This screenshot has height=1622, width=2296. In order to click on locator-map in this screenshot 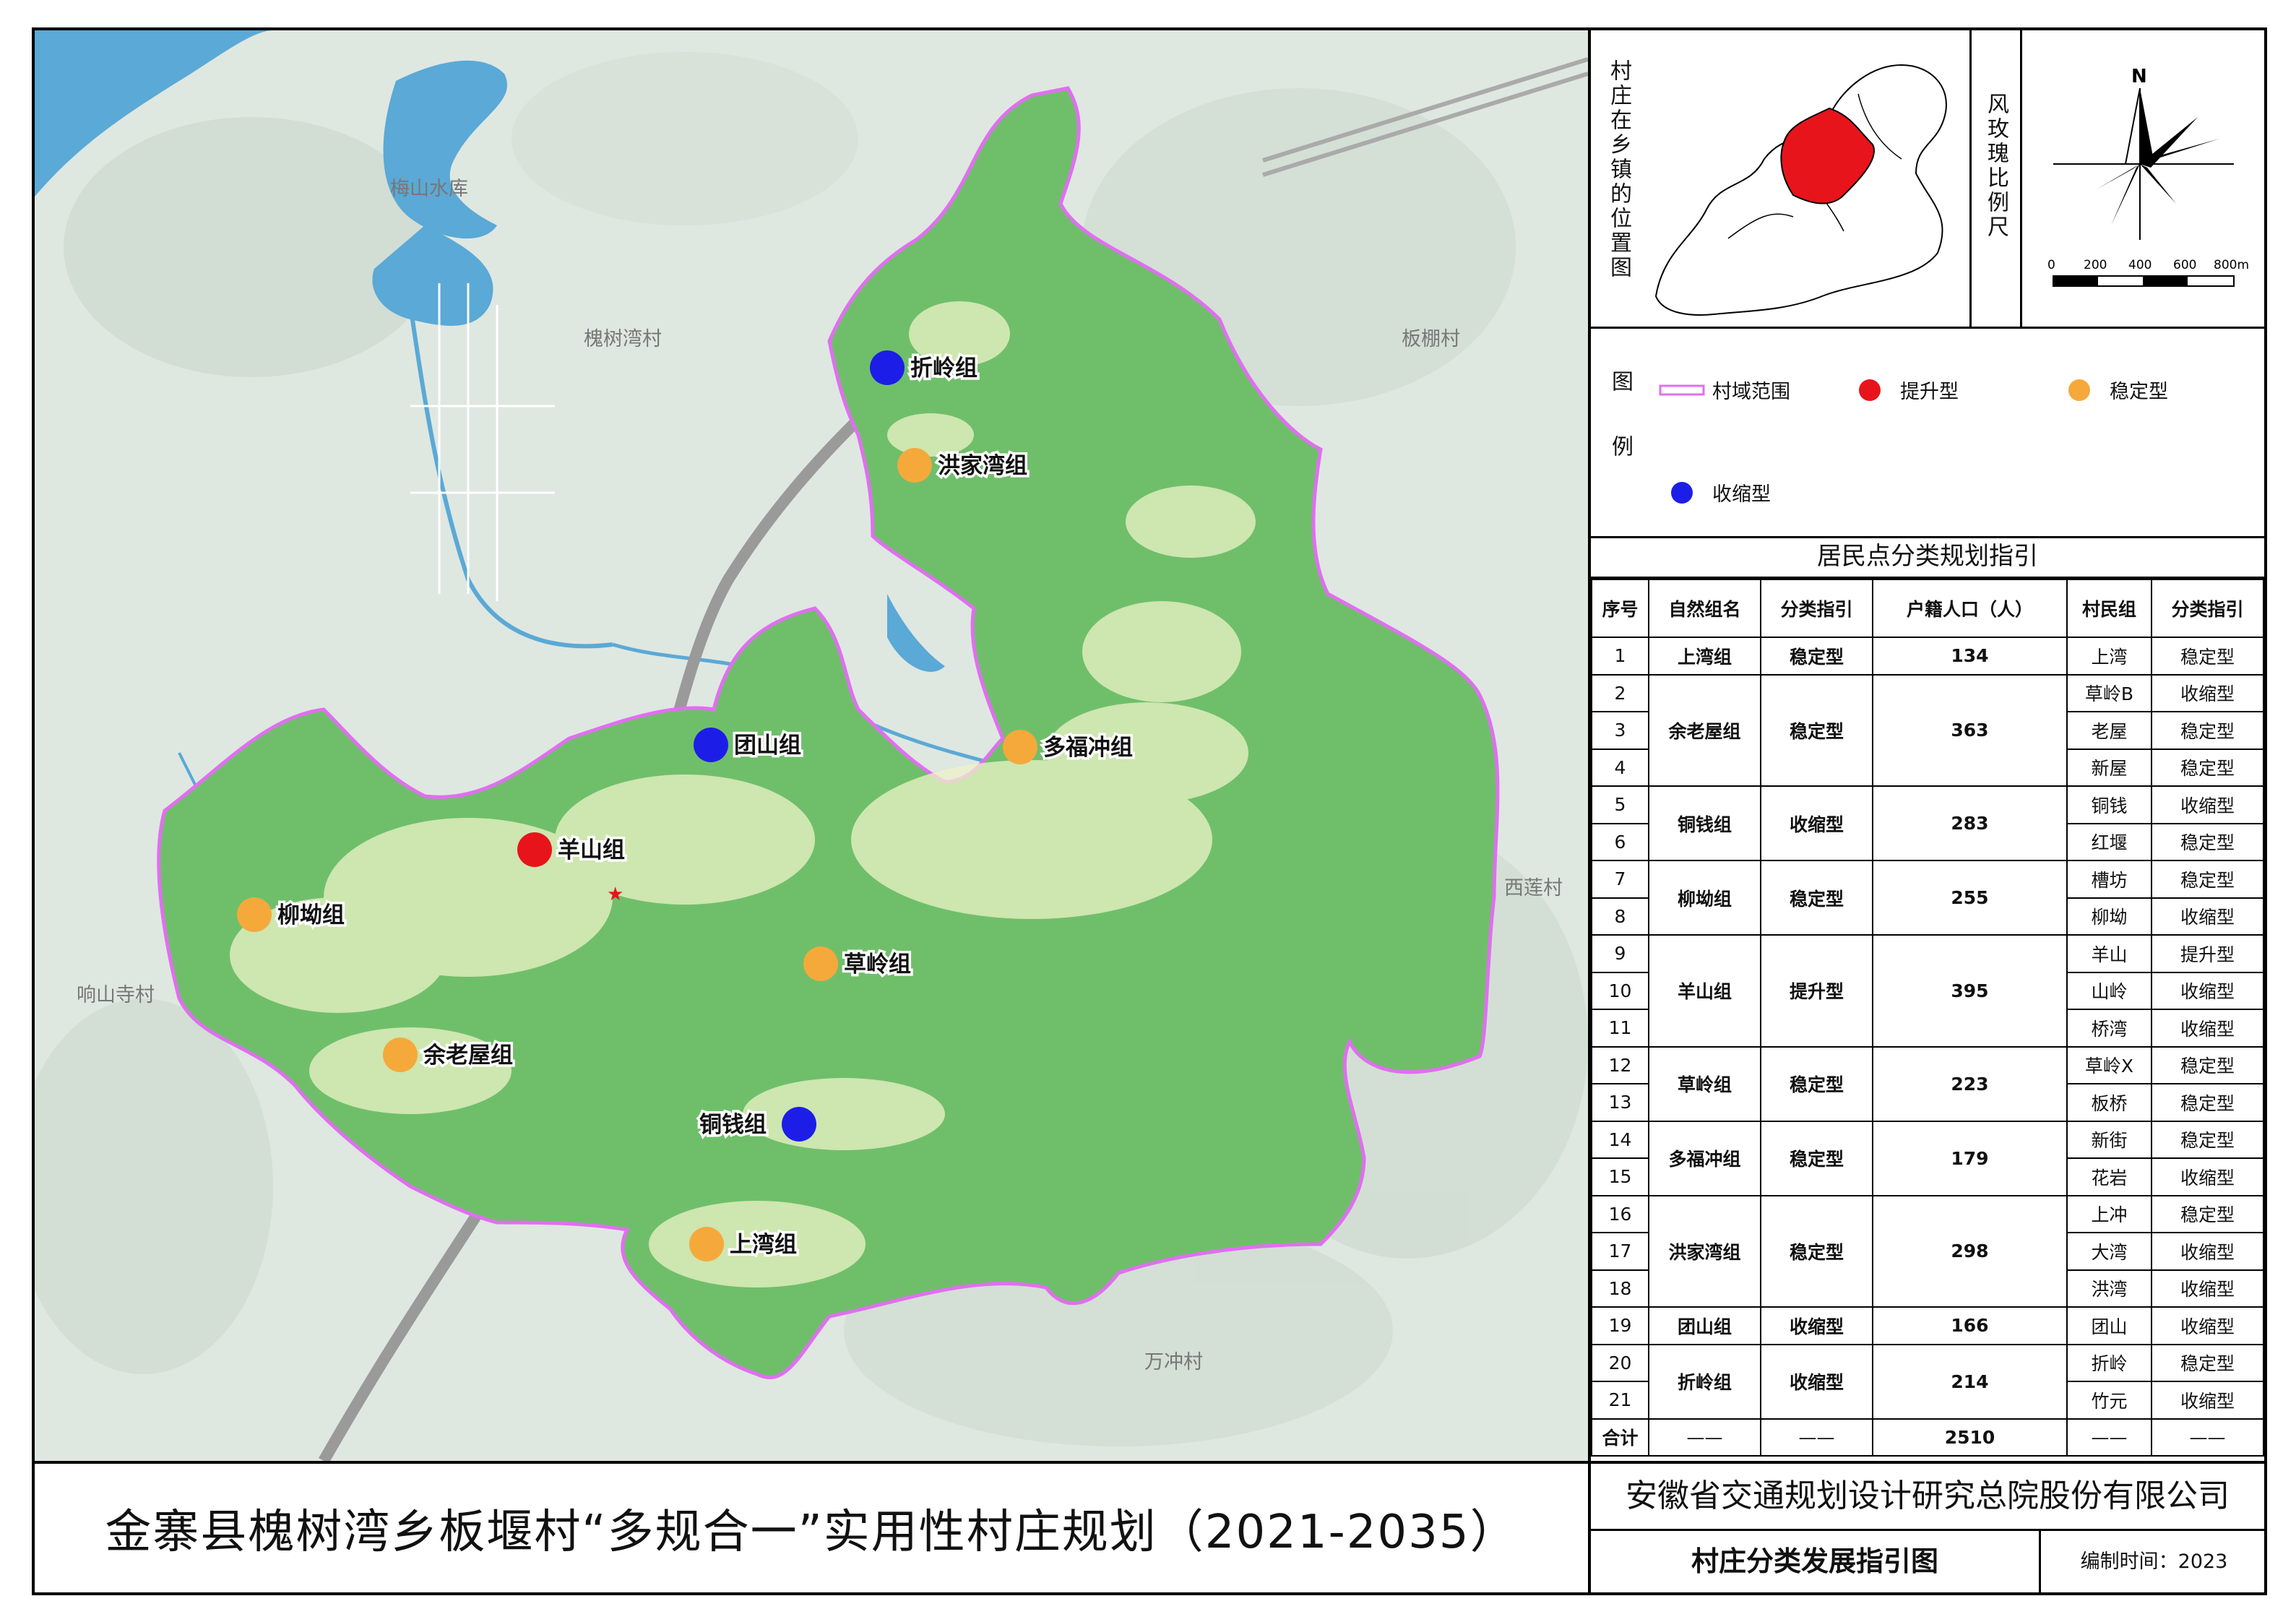, I will do `click(1800, 190)`.